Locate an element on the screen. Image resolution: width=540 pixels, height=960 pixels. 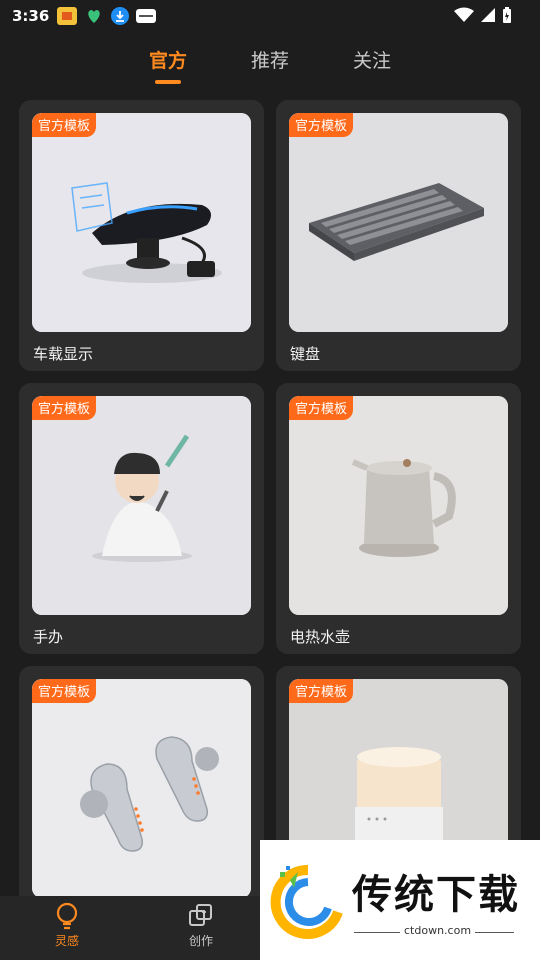
template-card: 官方模板 手办 is located at coordinates (141, 518).